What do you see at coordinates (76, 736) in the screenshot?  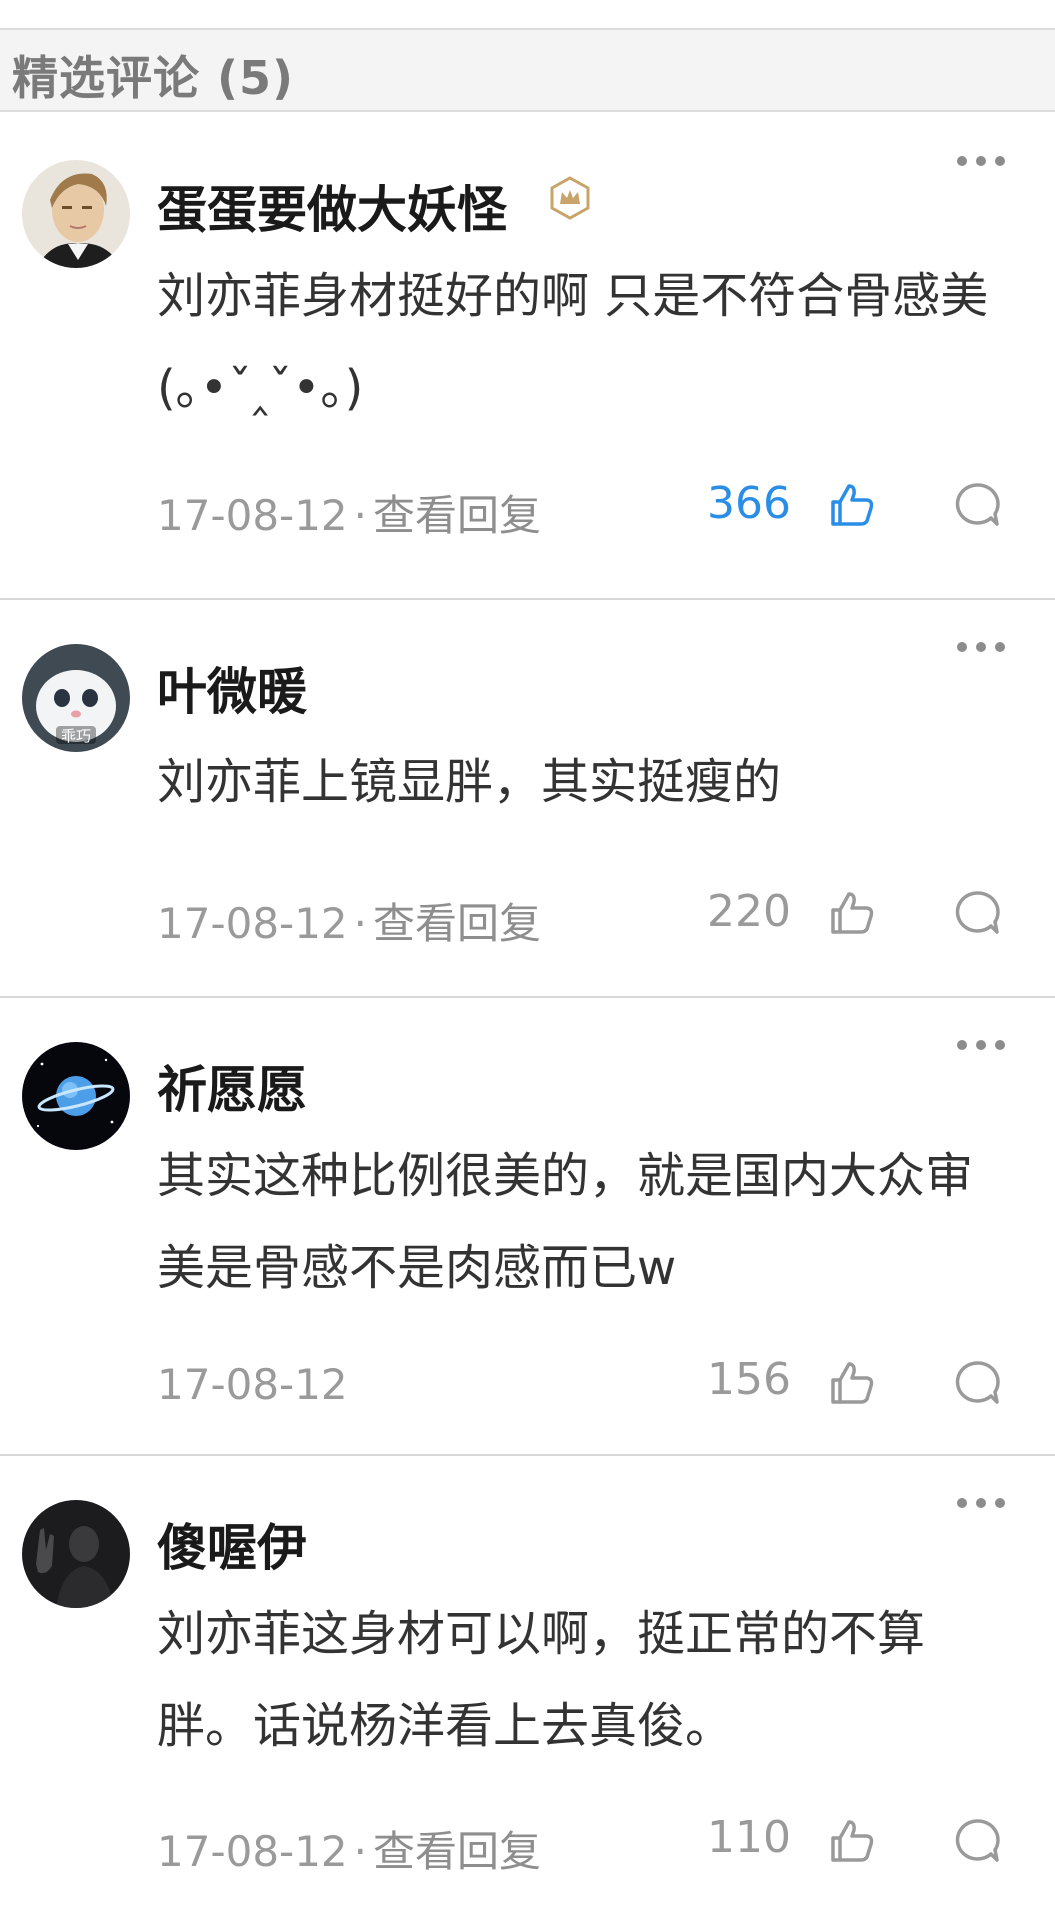 I see `avatar-caption: 乖巧` at bounding box center [76, 736].